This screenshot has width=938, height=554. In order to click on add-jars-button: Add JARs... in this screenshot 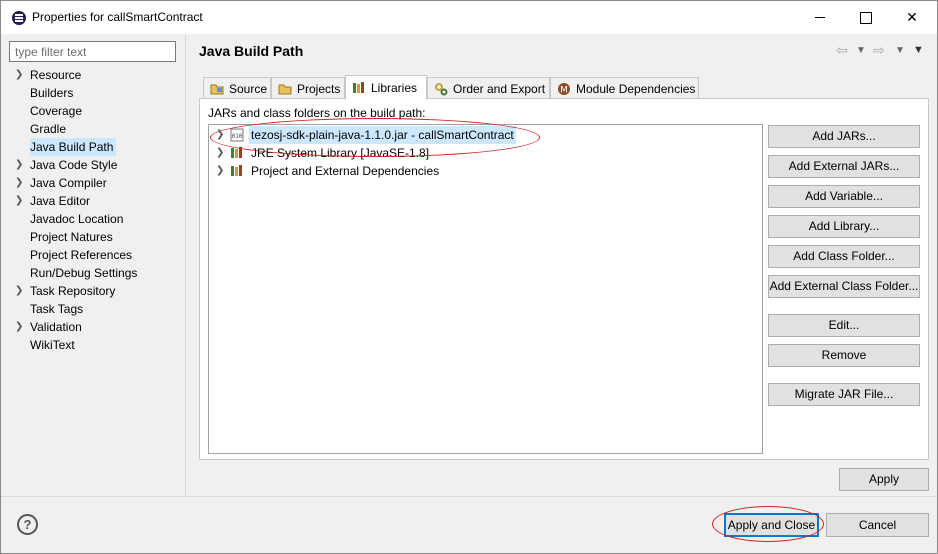, I will do `click(844, 136)`.